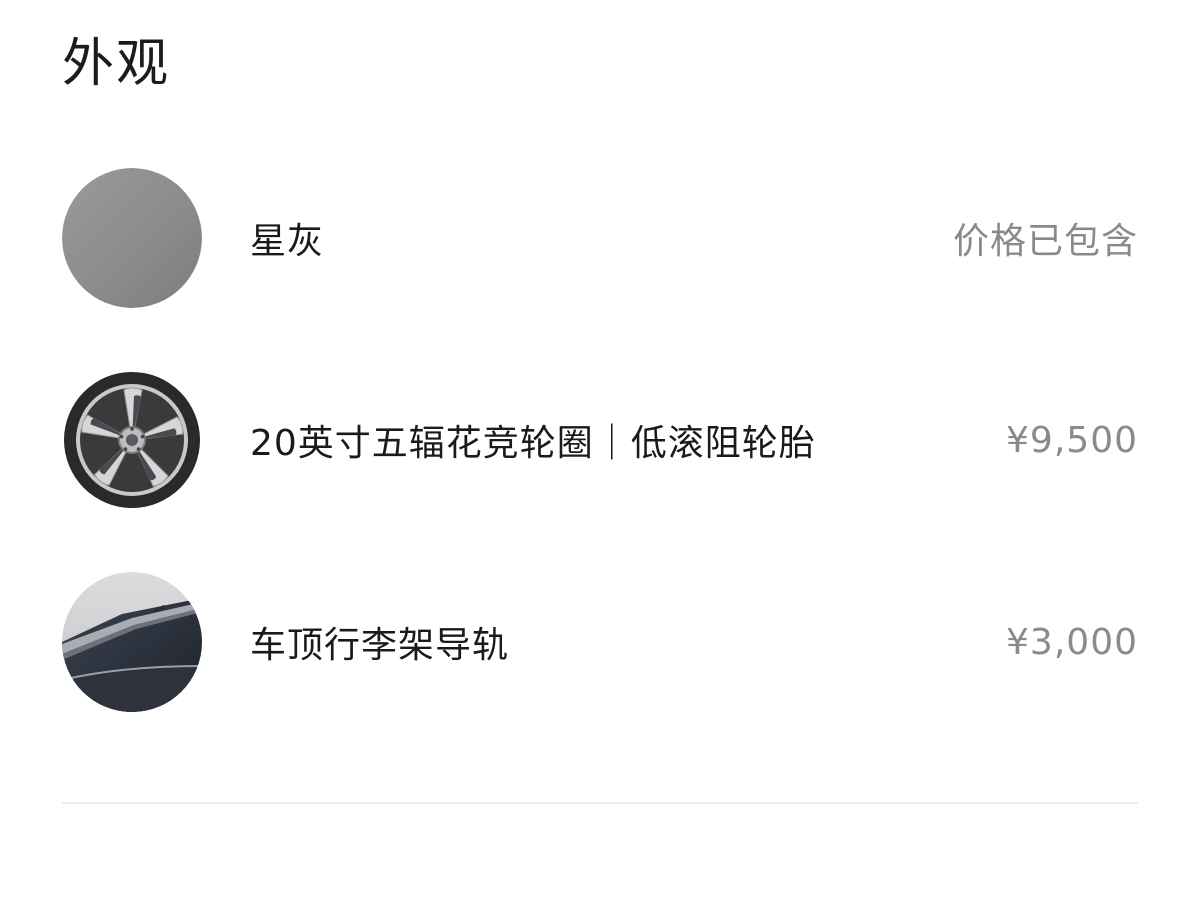  Describe the element at coordinates (1045, 241) in the screenshot. I see `option-price: 价格已包含` at that location.